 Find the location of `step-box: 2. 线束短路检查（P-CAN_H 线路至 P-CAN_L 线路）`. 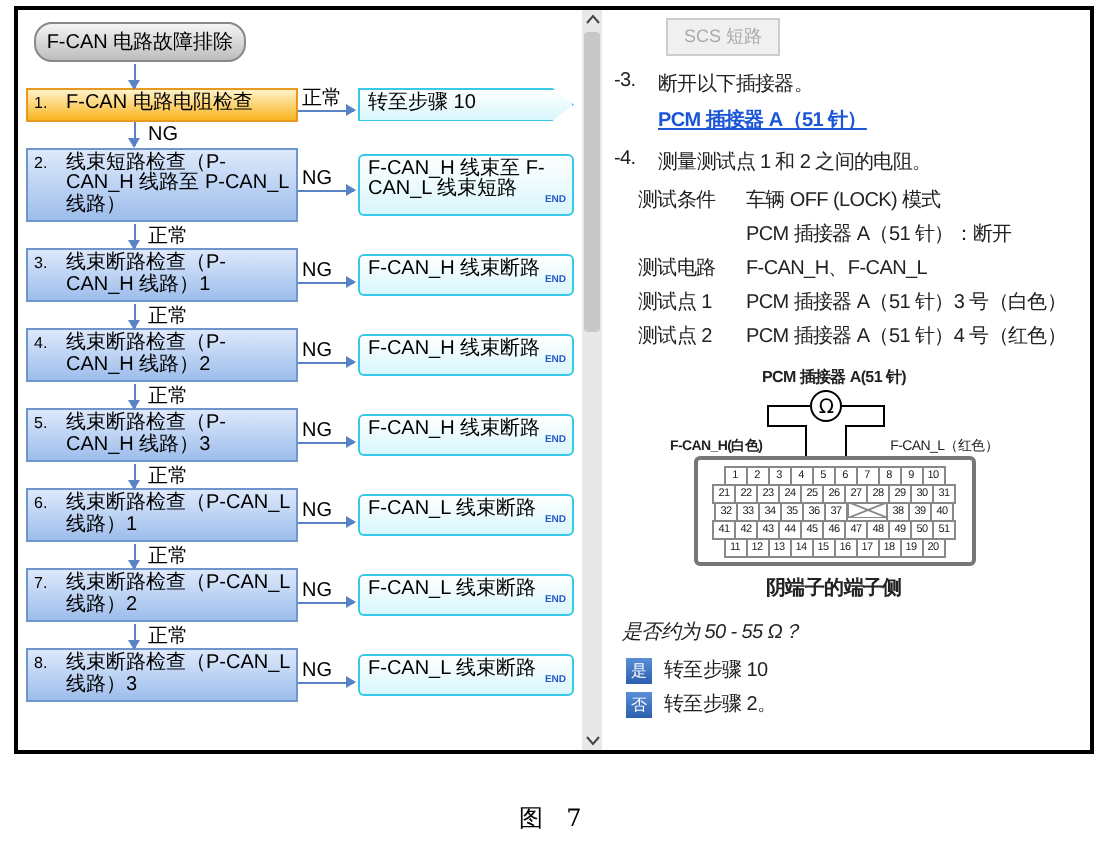

step-box: 2. 线束短路检查（P-CAN_H 线路至 P-CAN_L 线路） is located at coordinates (162, 184).